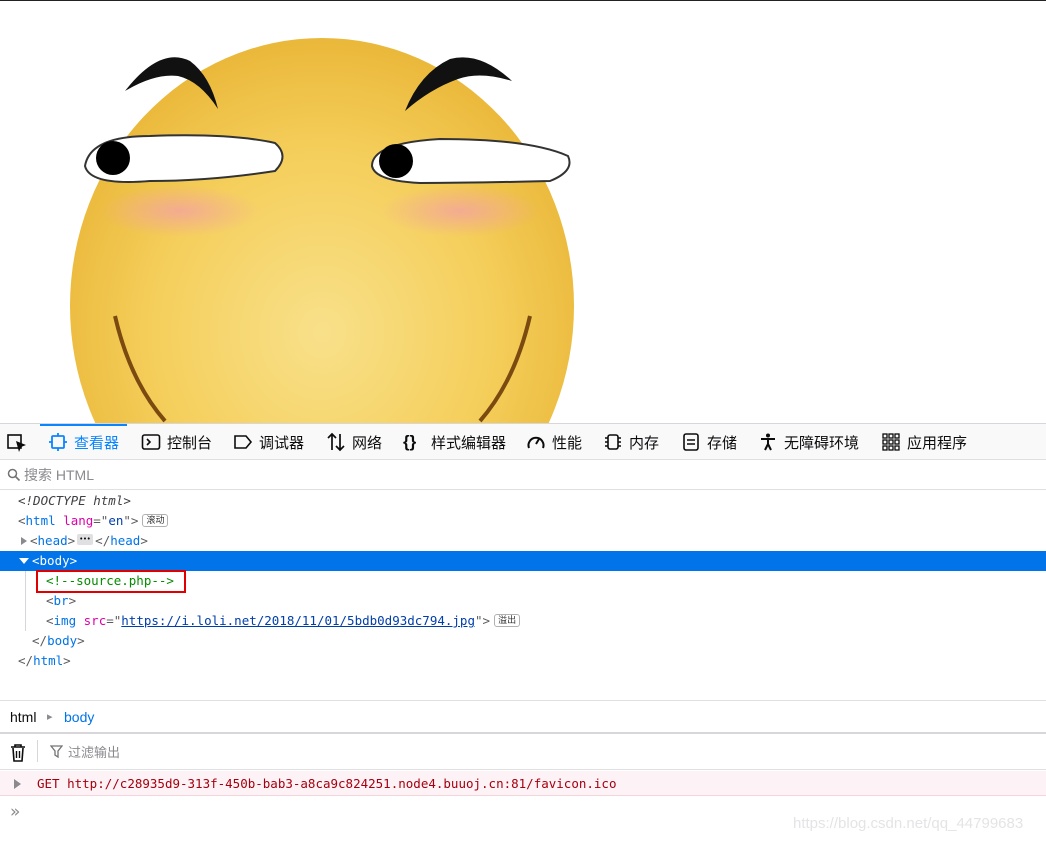  What do you see at coordinates (25, 601) in the screenshot?
I see `indent-guide` at bounding box center [25, 601].